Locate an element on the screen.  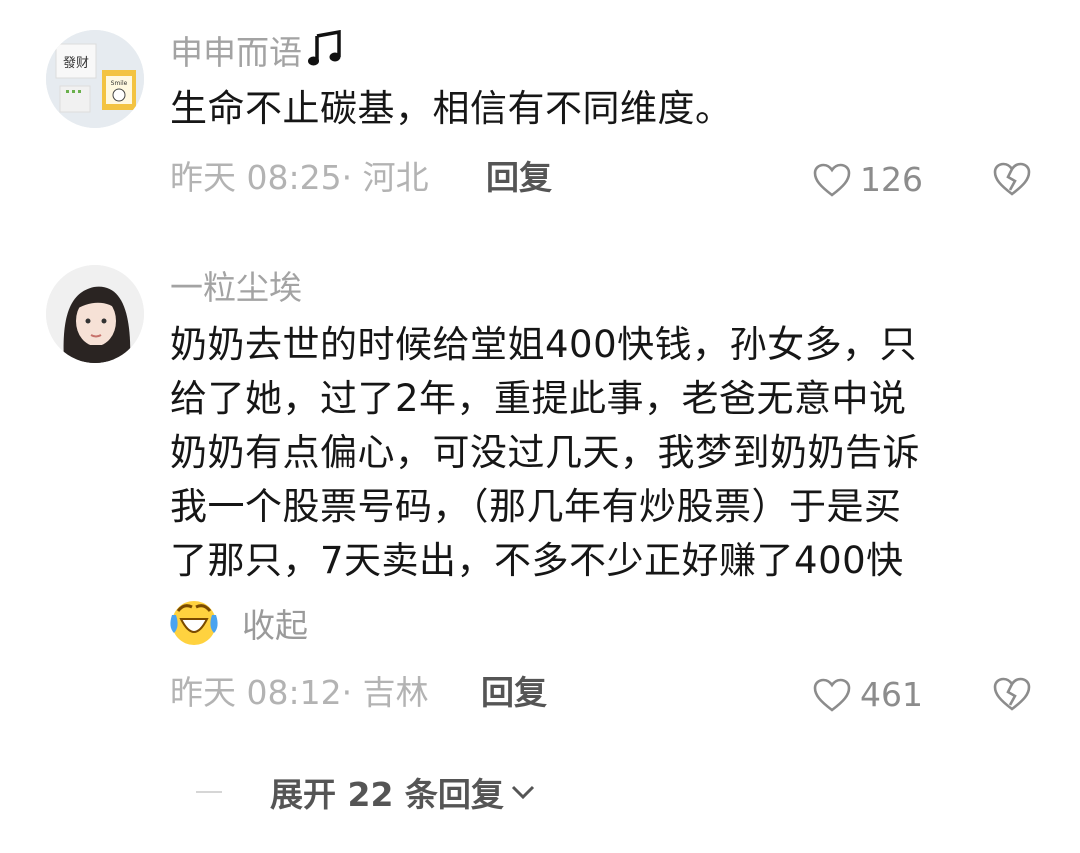
avatar is located at coordinates (95, 314).